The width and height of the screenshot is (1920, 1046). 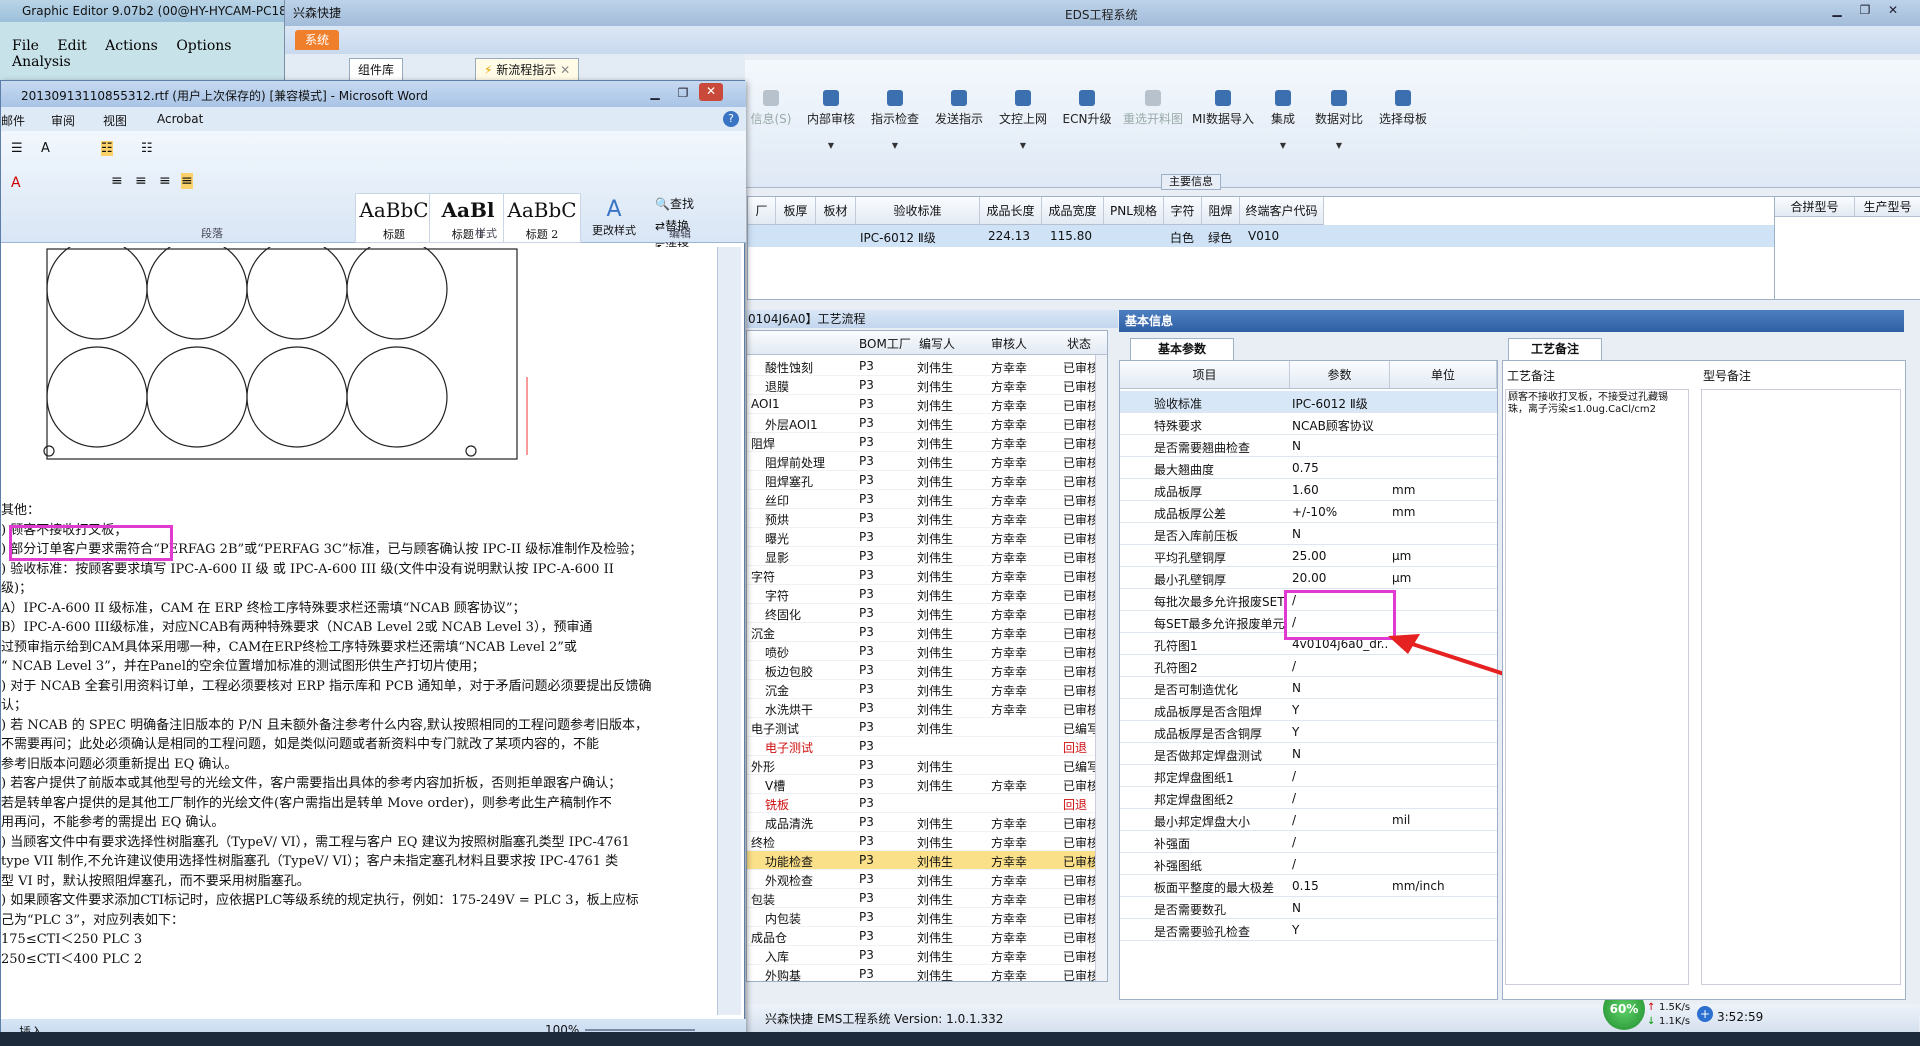 What do you see at coordinates (655, 94) in the screenshot?
I see `word-minimize-icon: ▁` at bounding box center [655, 94].